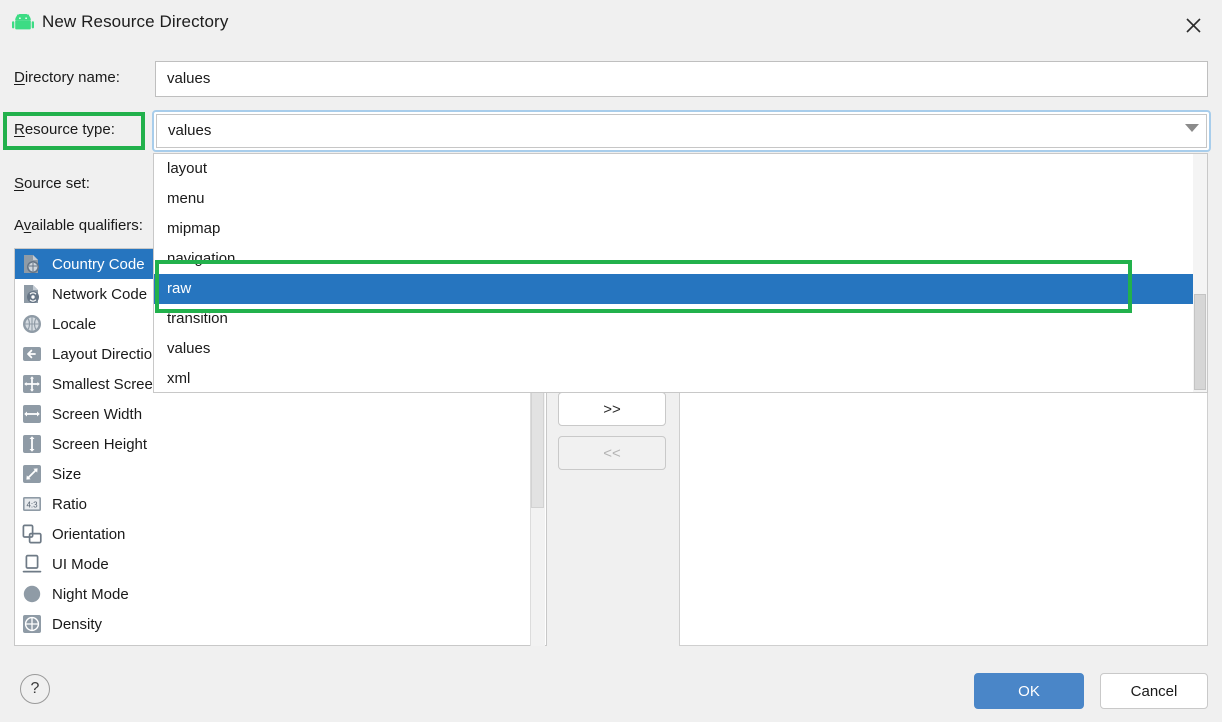  Describe the element at coordinates (80, 564) in the screenshot. I see `qualifier-list-item-label: UI Mode` at that location.